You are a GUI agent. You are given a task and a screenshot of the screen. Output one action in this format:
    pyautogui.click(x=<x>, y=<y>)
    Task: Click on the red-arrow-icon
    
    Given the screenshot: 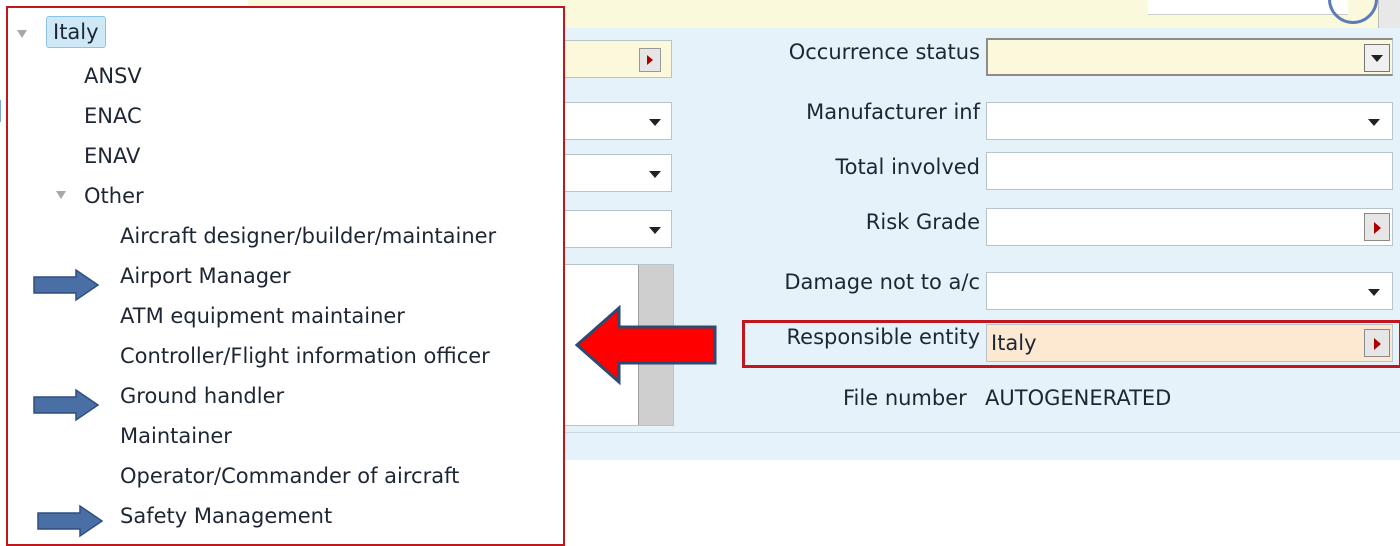 What is the action you would take?
    pyautogui.click(x=646, y=345)
    